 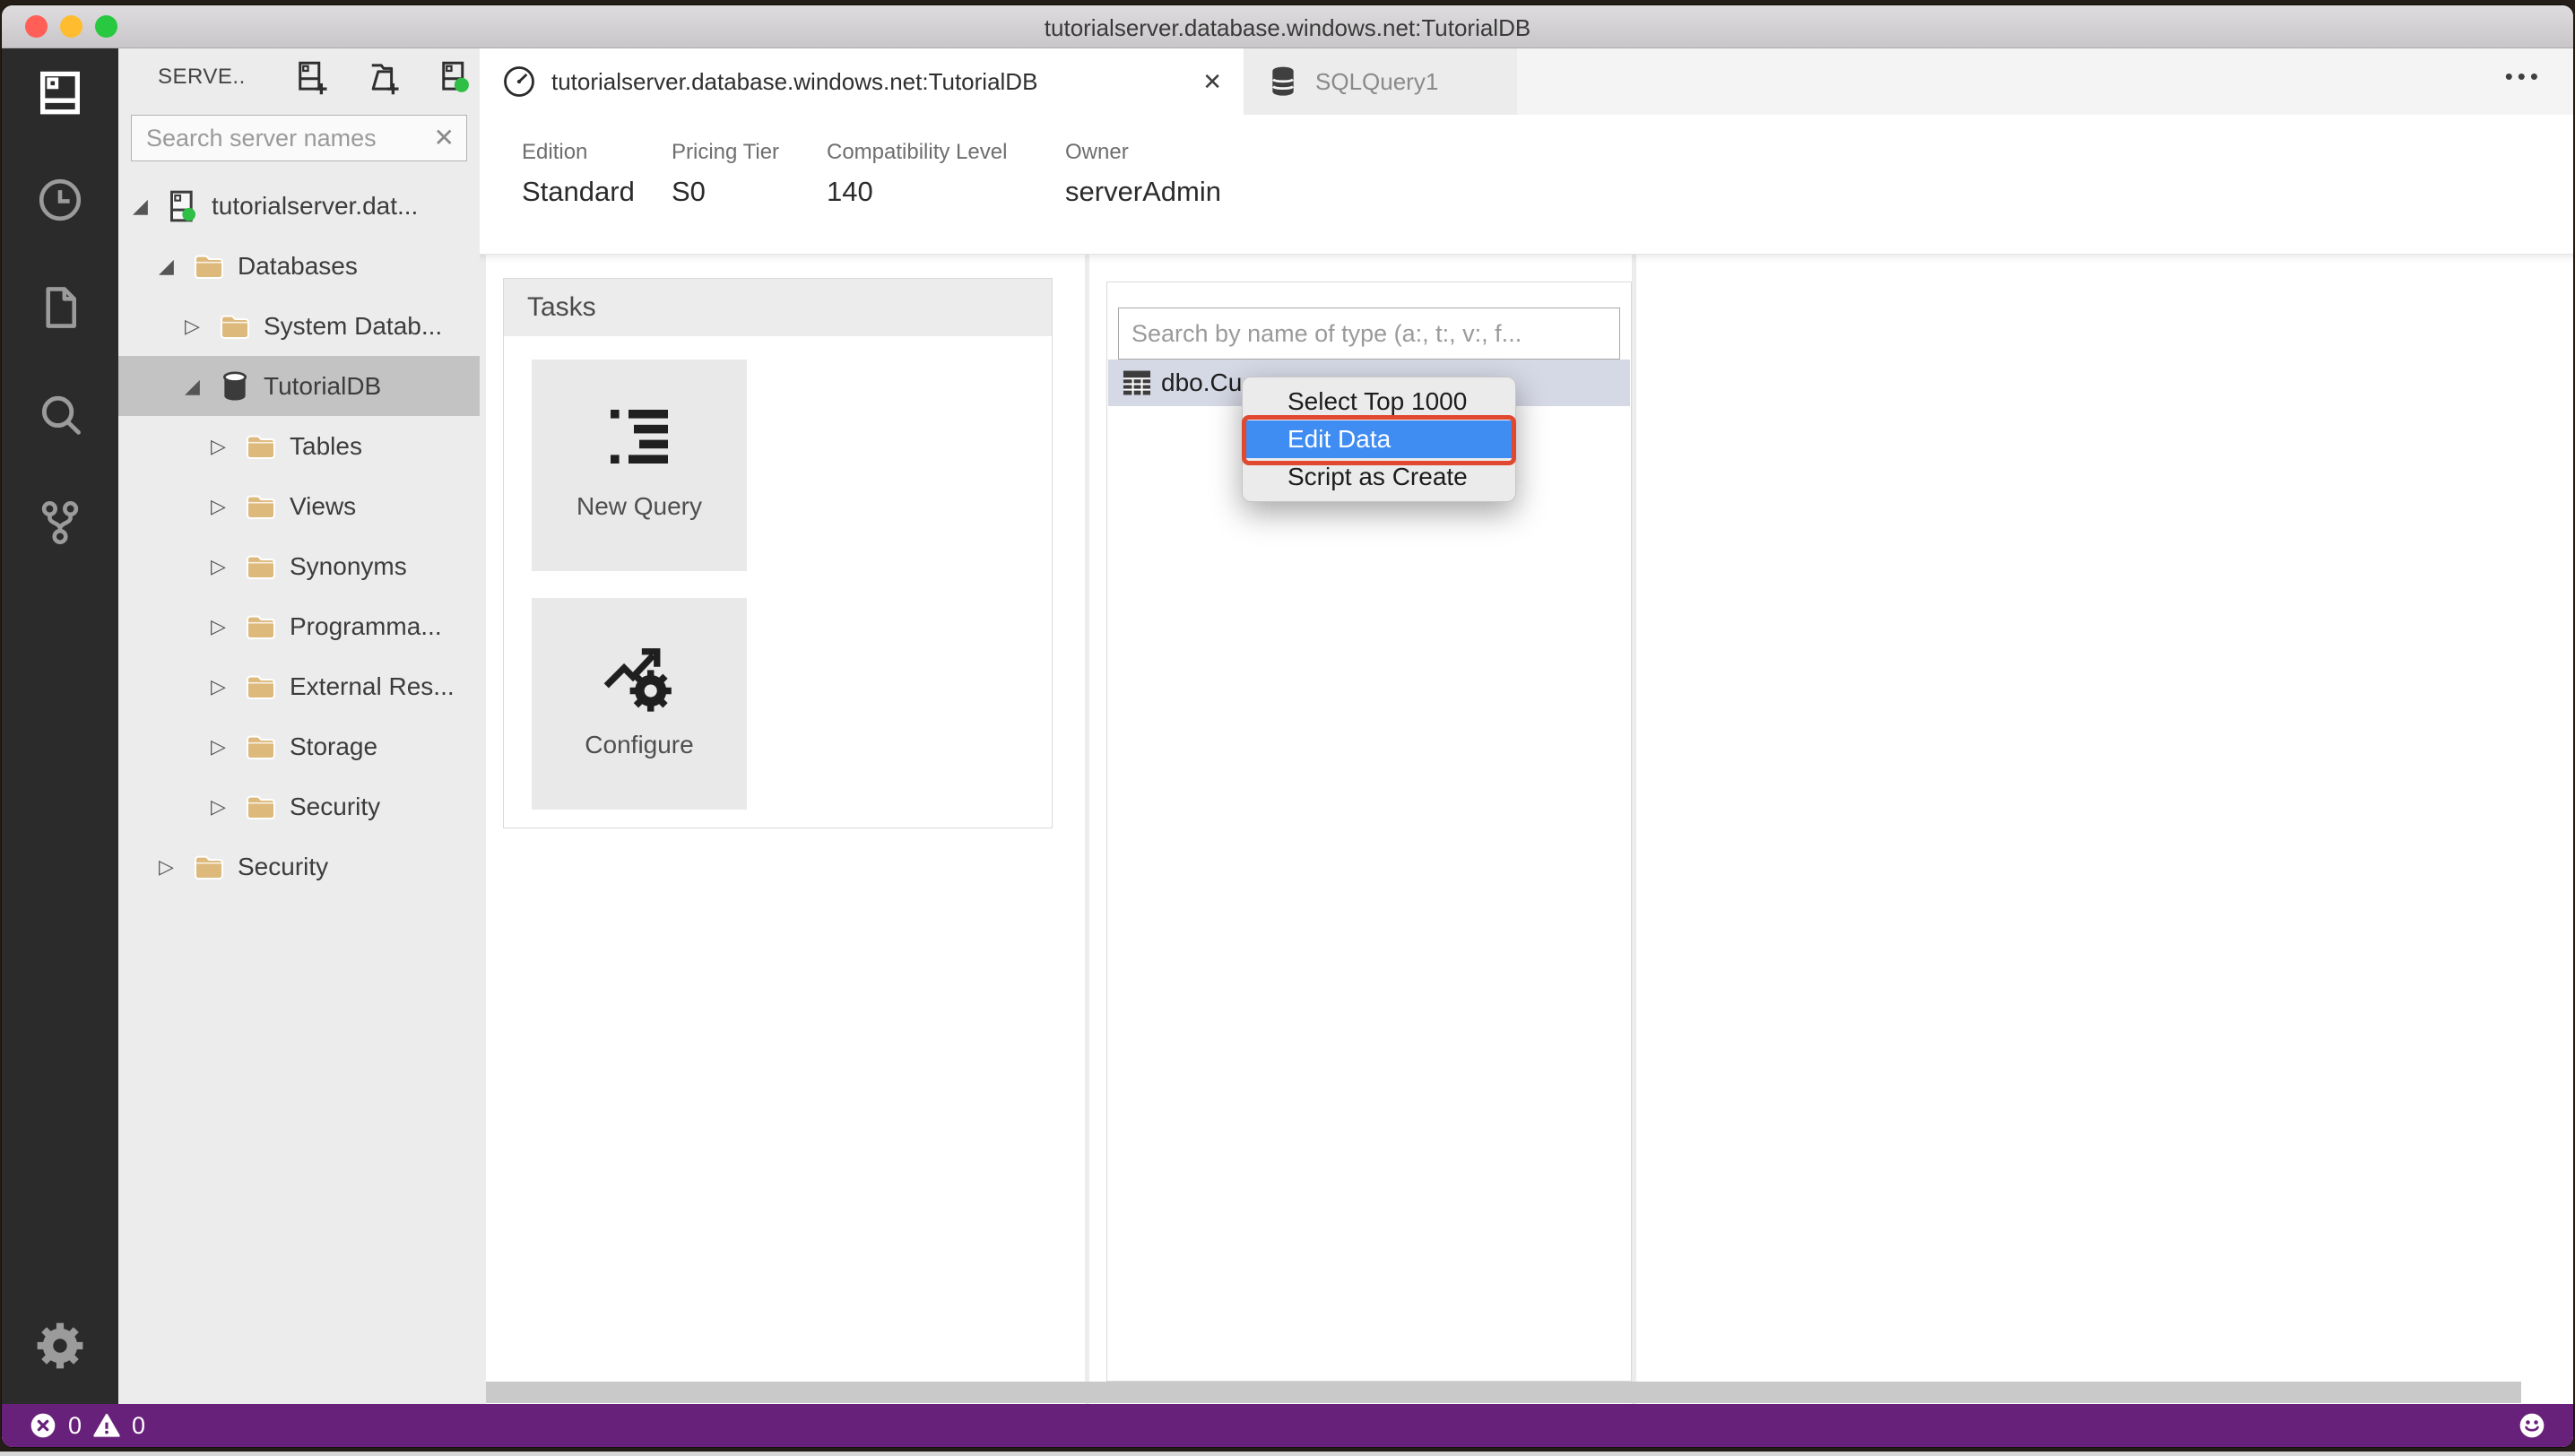 I want to click on info-label: Owner, so click(x=1097, y=152).